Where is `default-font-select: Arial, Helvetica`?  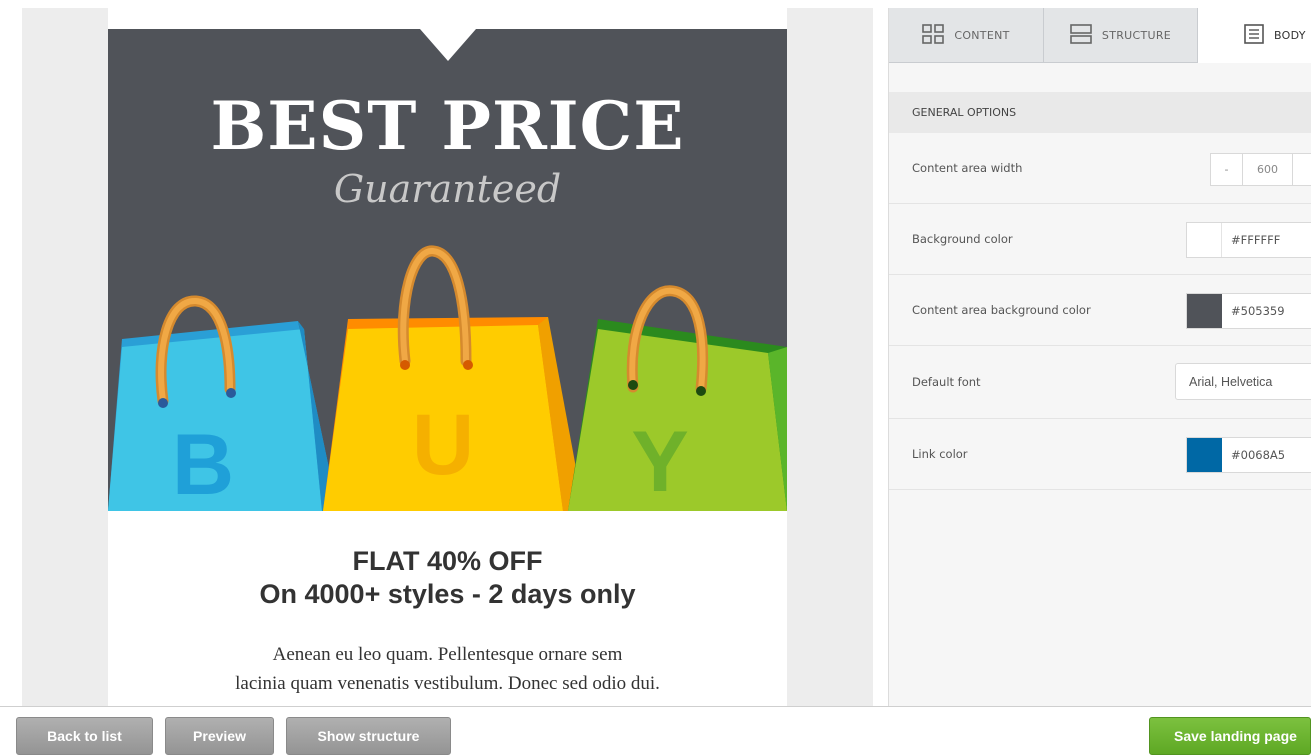
default-font-select: Arial, Helvetica is located at coordinates (1243, 381).